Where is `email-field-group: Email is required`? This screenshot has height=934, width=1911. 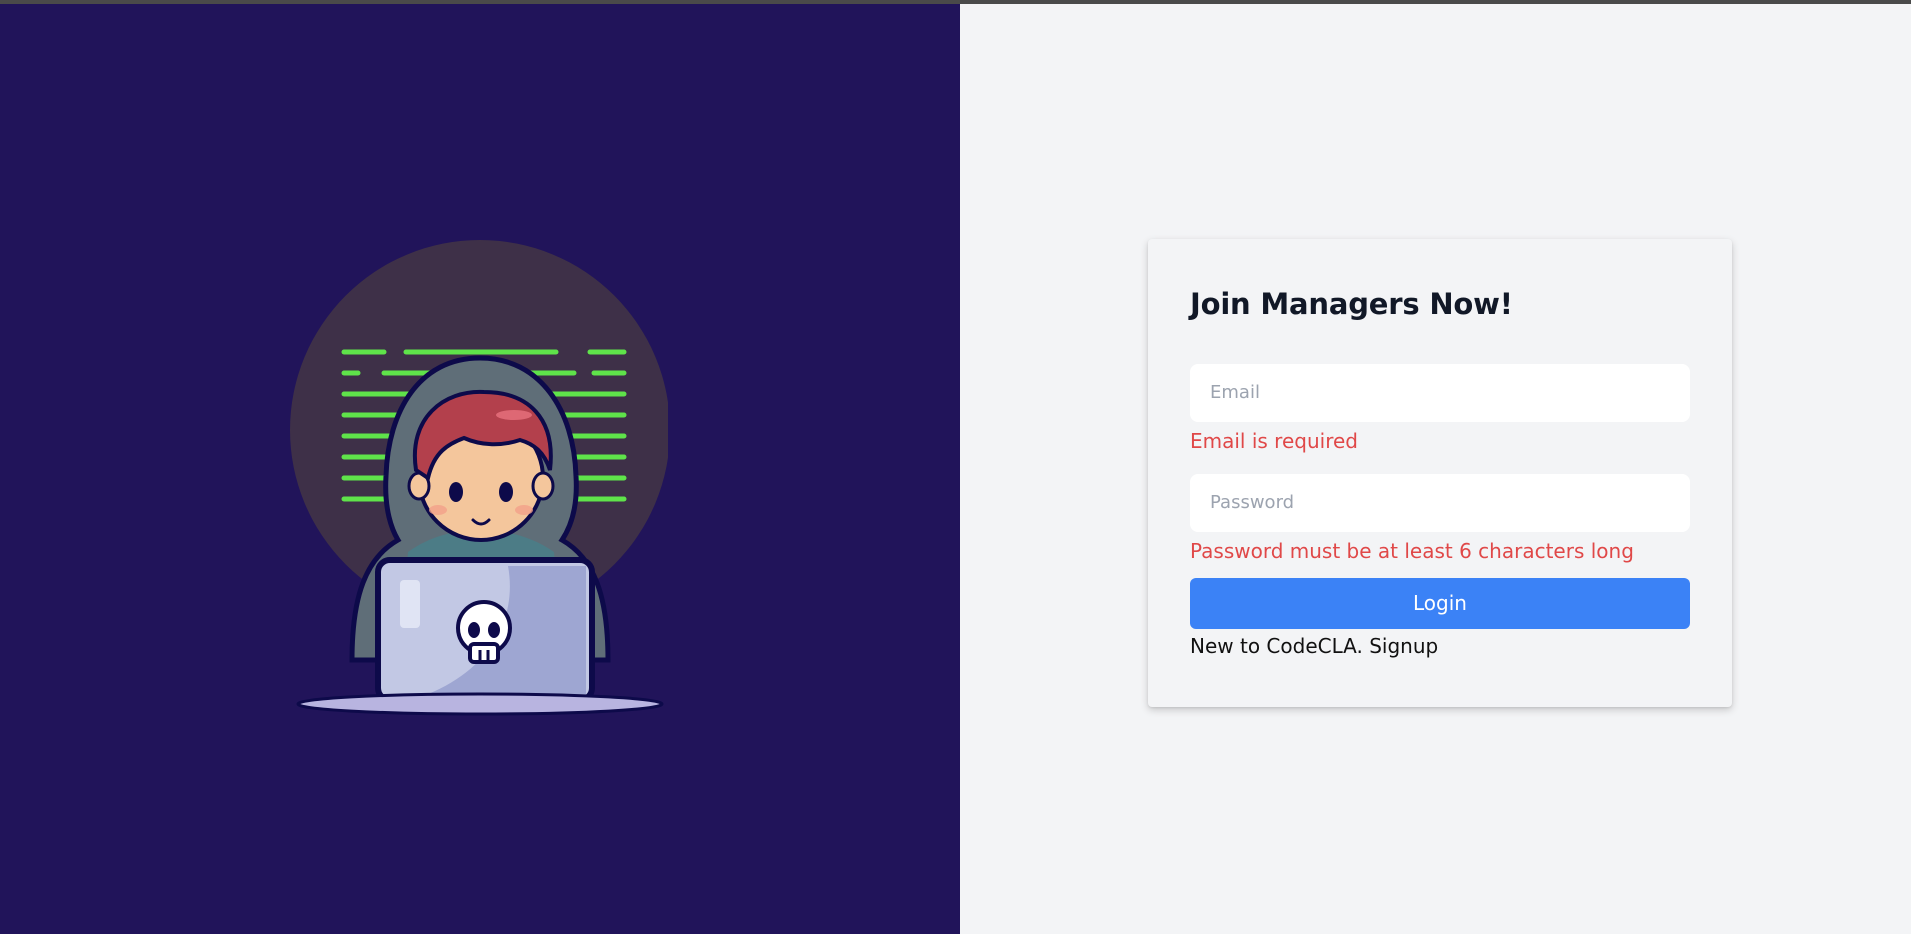 email-field-group: Email is required is located at coordinates (1440, 408).